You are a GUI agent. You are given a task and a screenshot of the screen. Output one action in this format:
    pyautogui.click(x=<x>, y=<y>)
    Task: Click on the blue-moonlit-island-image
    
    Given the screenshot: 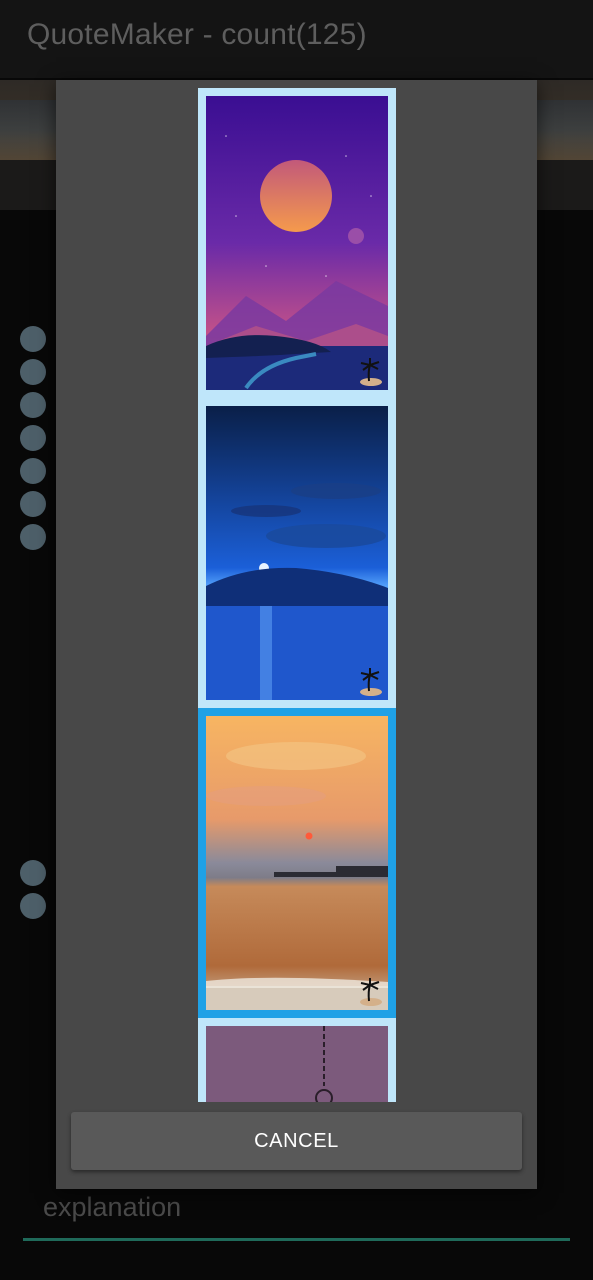 What is the action you would take?
    pyautogui.click(x=297, y=553)
    